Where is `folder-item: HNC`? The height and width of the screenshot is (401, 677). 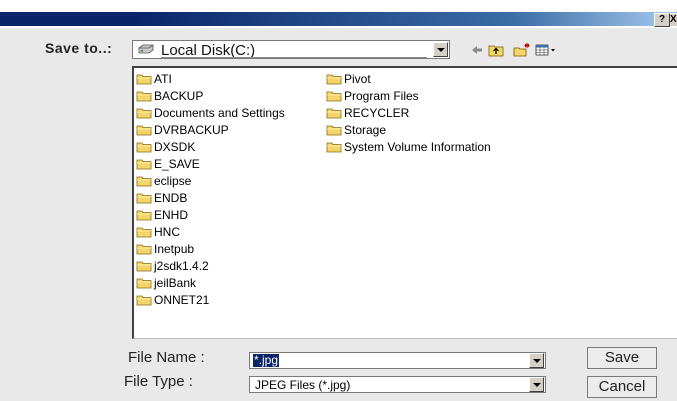
folder-item: HNC is located at coordinates (210, 231).